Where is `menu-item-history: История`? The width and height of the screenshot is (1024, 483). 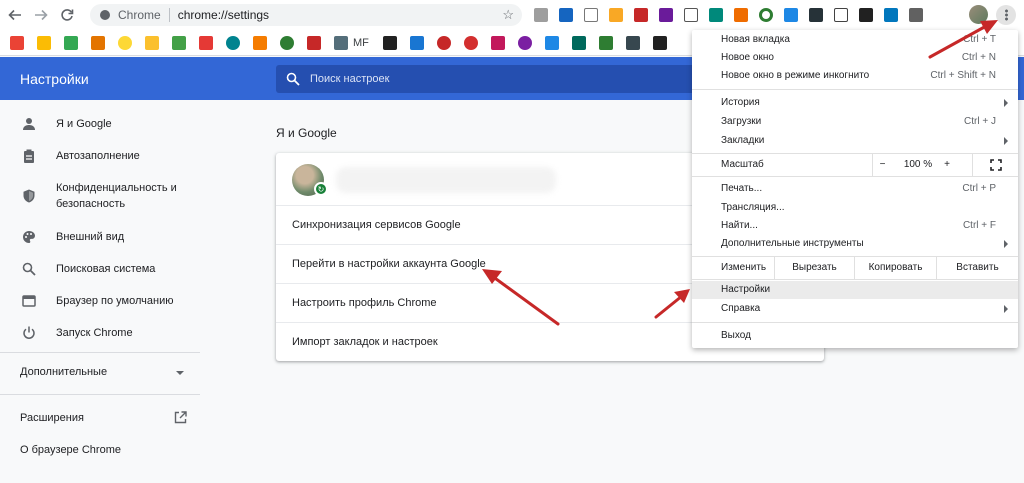 menu-item-history: История is located at coordinates (855, 103).